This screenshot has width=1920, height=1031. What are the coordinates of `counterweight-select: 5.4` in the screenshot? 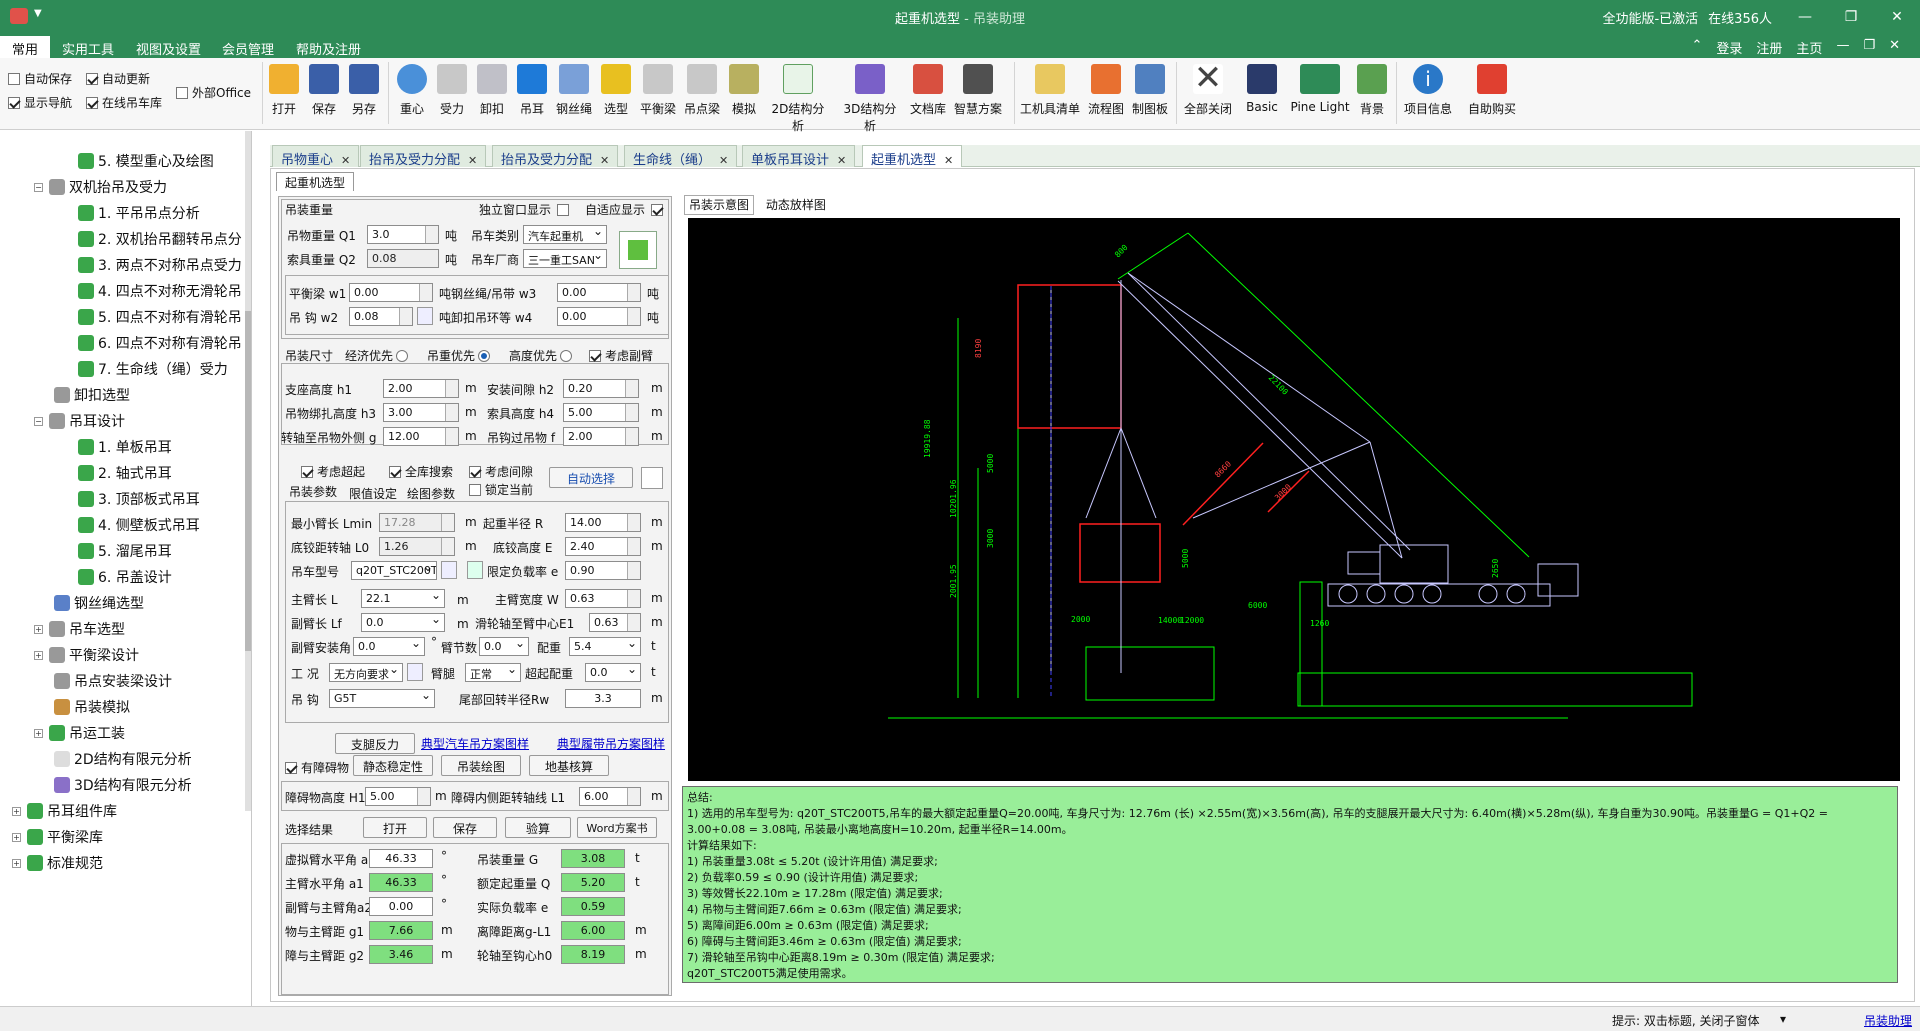 It's located at (605, 646).